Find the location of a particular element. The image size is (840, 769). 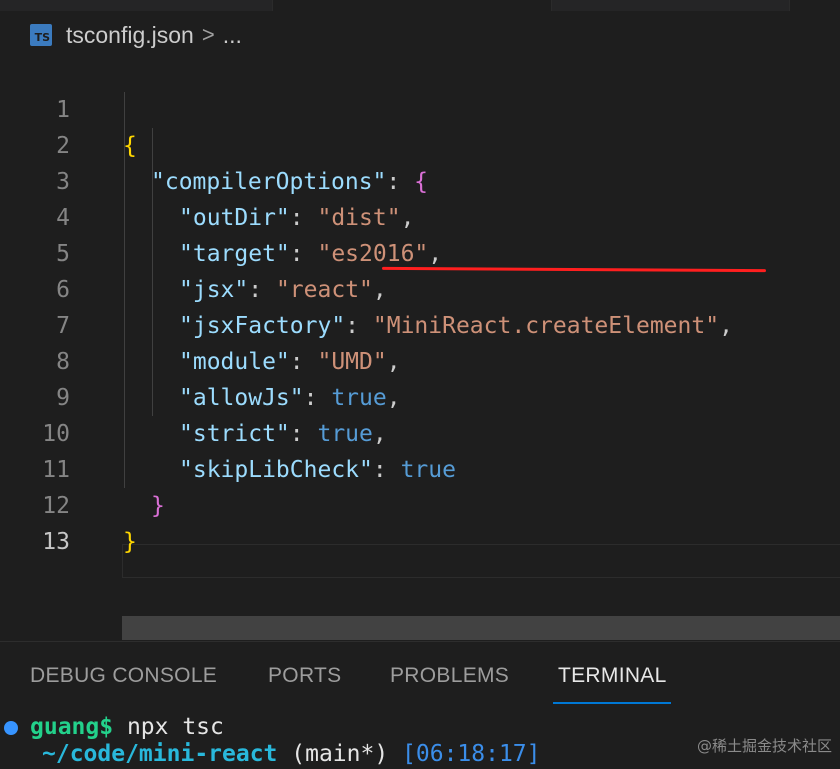

json-key: "target" is located at coordinates (234, 254).